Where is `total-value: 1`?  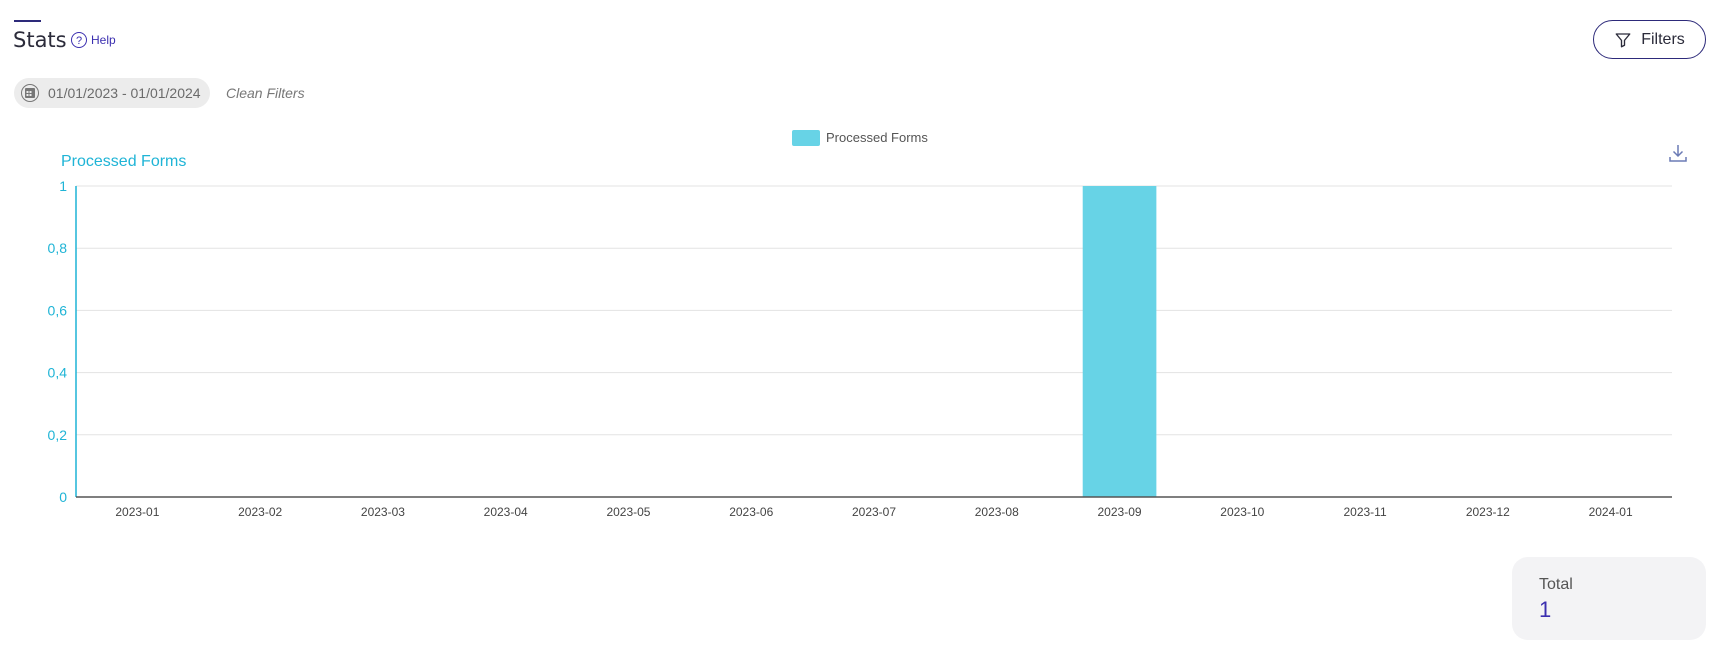 total-value: 1 is located at coordinates (1545, 609).